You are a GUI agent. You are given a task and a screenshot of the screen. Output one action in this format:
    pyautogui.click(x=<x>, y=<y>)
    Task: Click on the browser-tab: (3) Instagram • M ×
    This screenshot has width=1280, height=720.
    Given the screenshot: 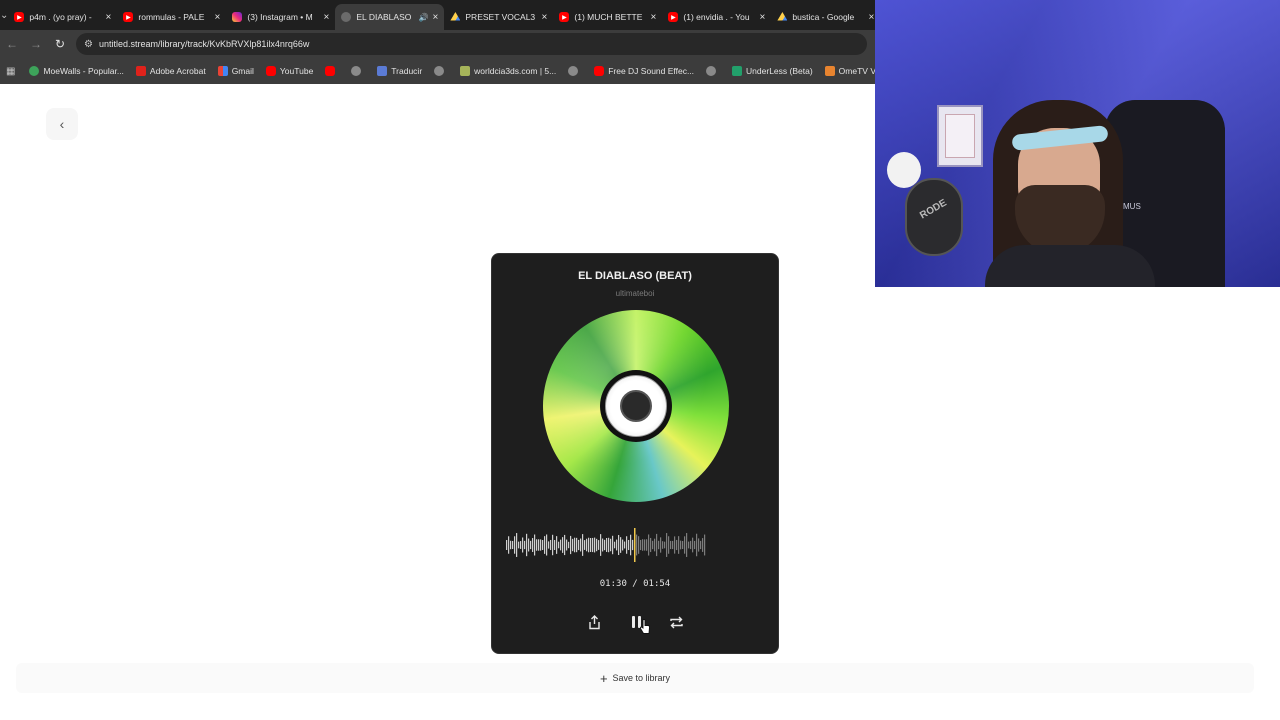 What is the action you would take?
    pyautogui.click(x=280, y=17)
    